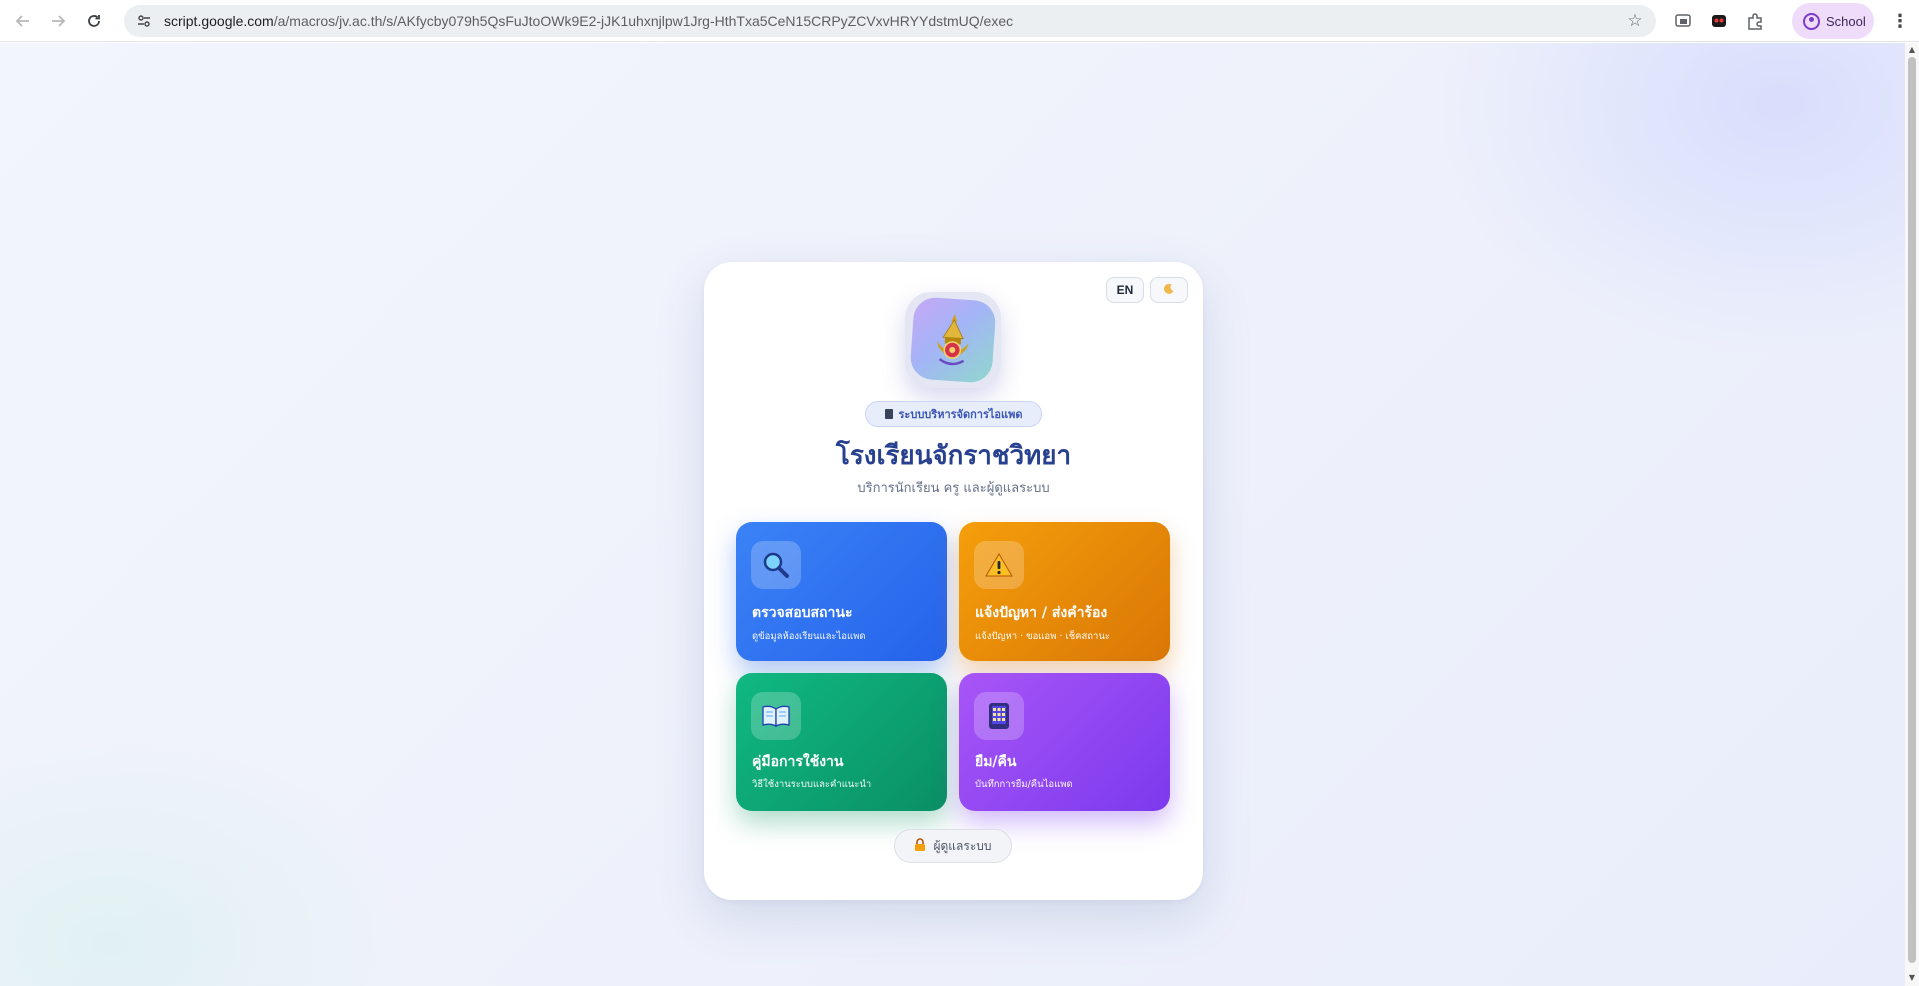 Image resolution: width=1919 pixels, height=986 pixels. I want to click on check-status-tile: ตรวจสอบสถานะ ดูข้อมูลห้องเรียนและไอแพด, so click(841, 591).